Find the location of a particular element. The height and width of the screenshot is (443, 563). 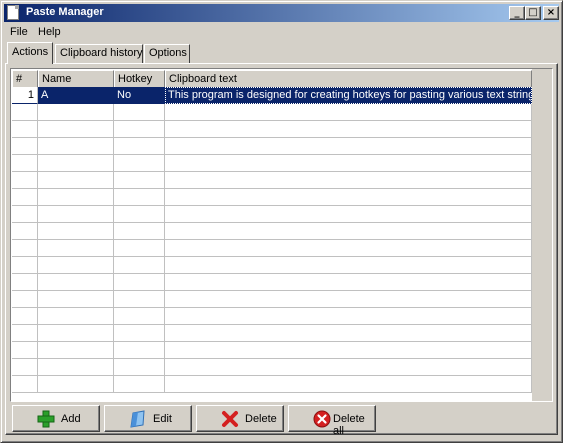

close-button: × is located at coordinates (551, 13).